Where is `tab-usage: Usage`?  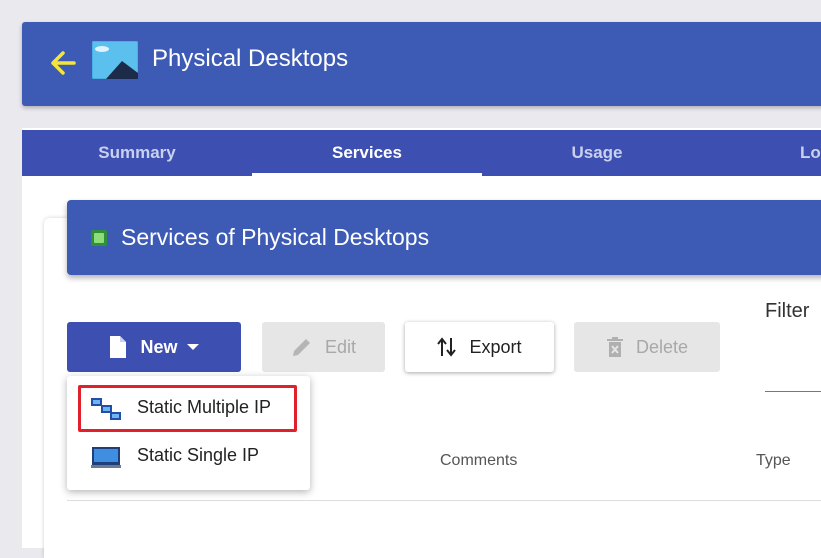 tab-usage: Usage is located at coordinates (597, 153).